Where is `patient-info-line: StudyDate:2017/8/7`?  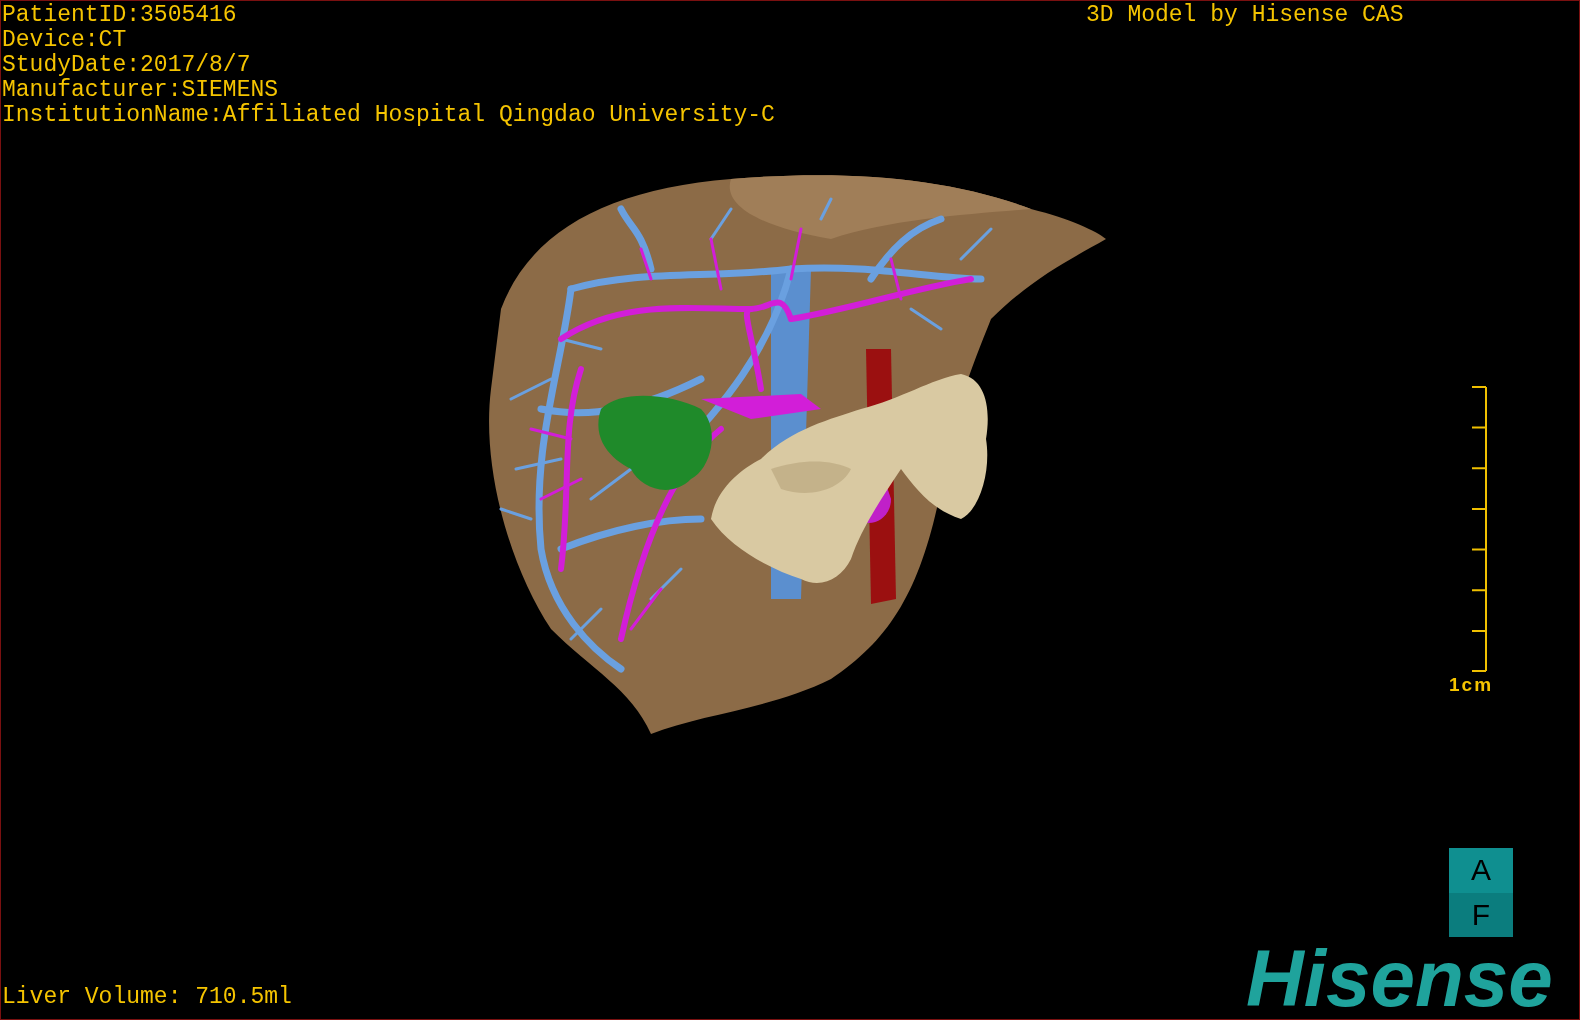 patient-info-line: StudyDate:2017/8/7 is located at coordinates (126, 65).